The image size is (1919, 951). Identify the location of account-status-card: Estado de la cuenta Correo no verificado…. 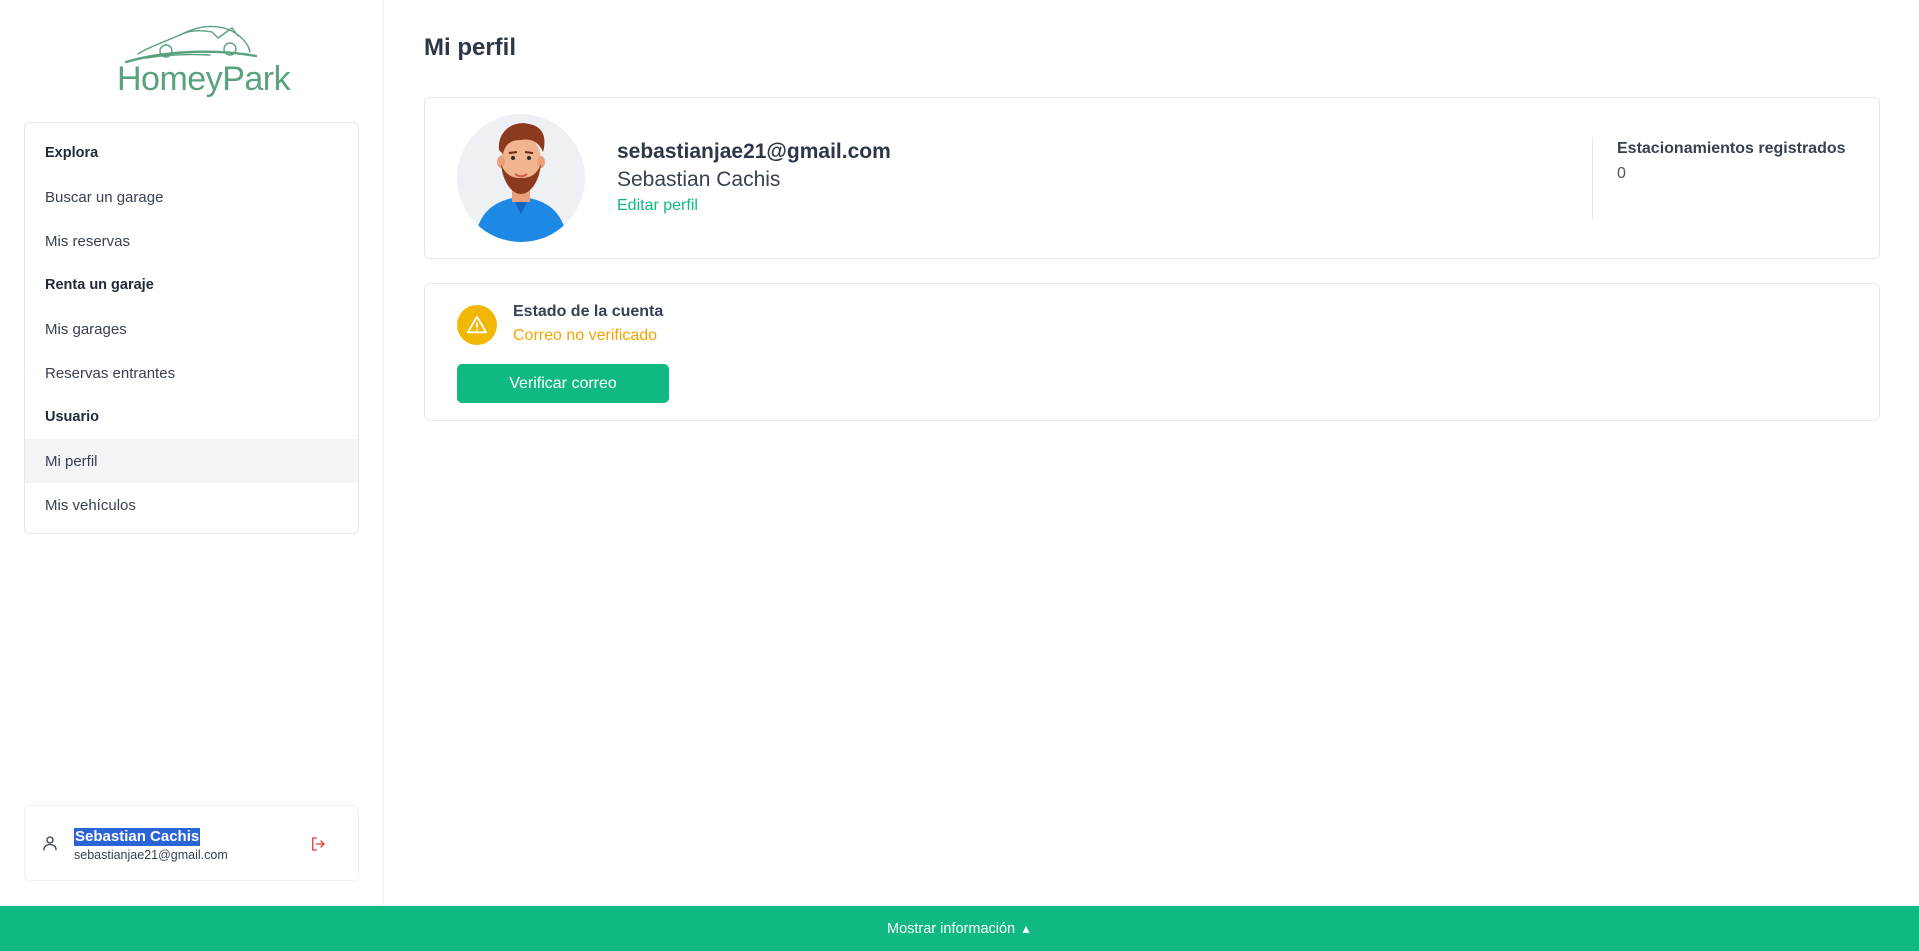
(1152, 352).